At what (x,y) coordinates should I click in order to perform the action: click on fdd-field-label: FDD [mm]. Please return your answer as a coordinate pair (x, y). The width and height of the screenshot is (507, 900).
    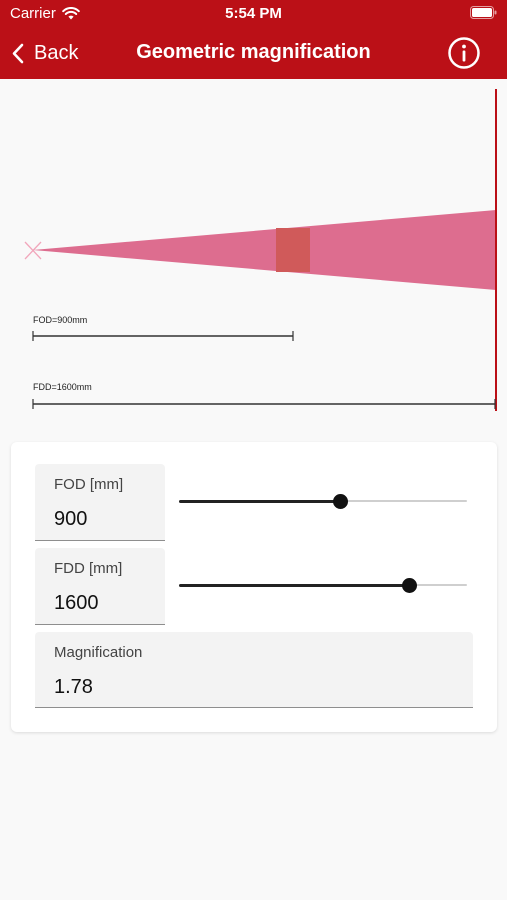
    Looking at the image, I should click on (88, 568).